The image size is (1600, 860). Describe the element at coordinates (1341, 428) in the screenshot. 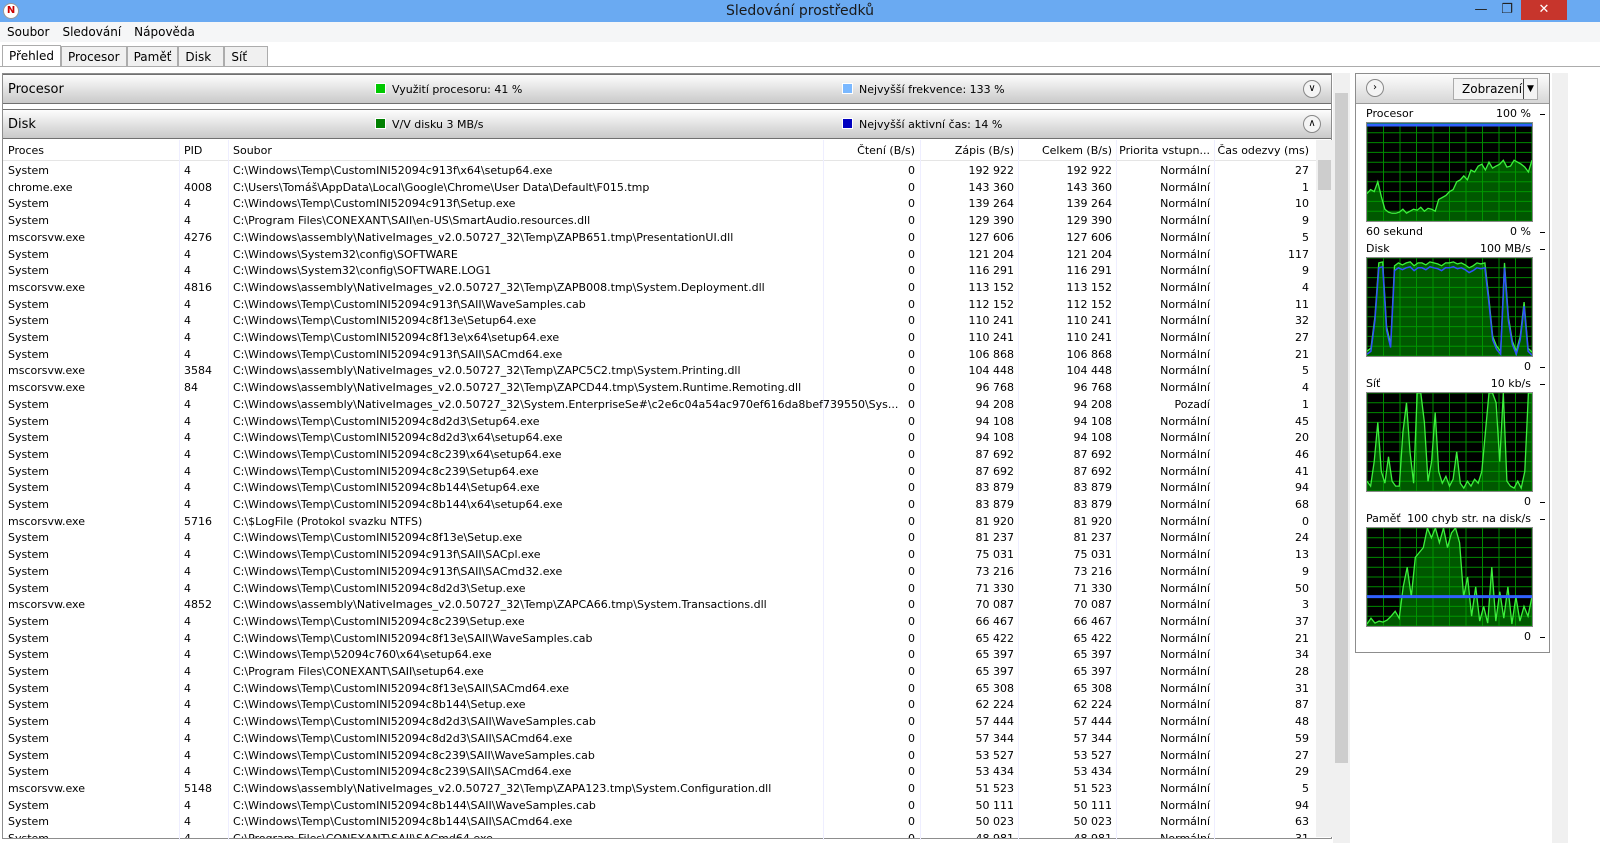

I see `overview-scrollbar-thumb` at that location.